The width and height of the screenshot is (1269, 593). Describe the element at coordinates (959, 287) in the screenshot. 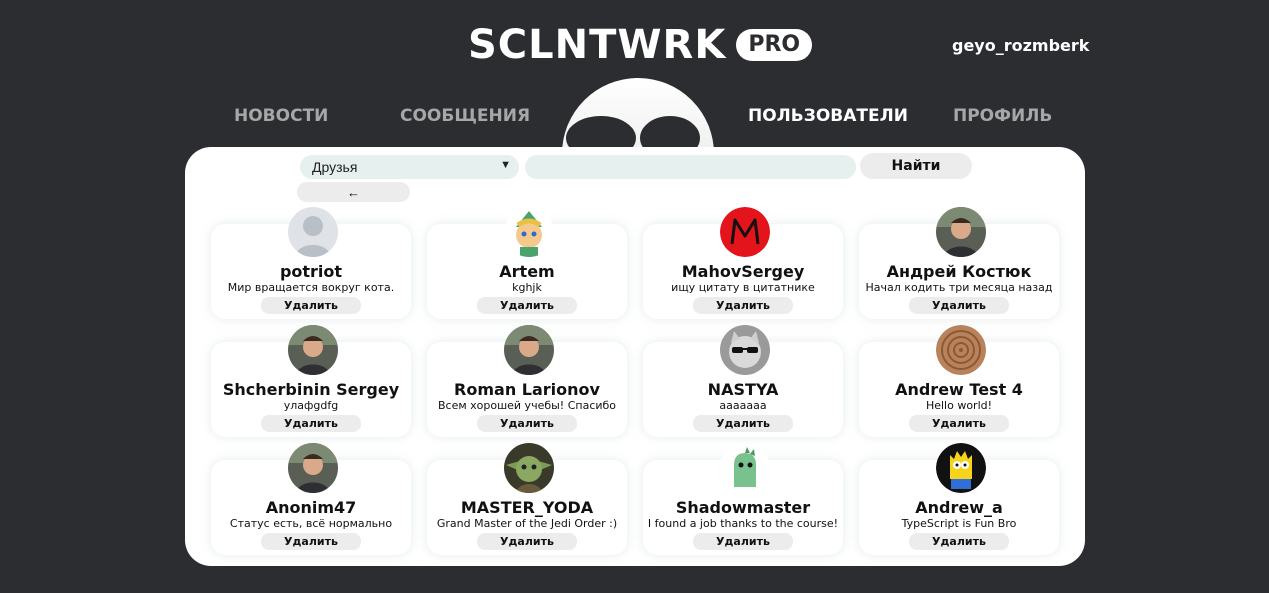

I see `user-status: Начал кодить три месяца назад` at that location.